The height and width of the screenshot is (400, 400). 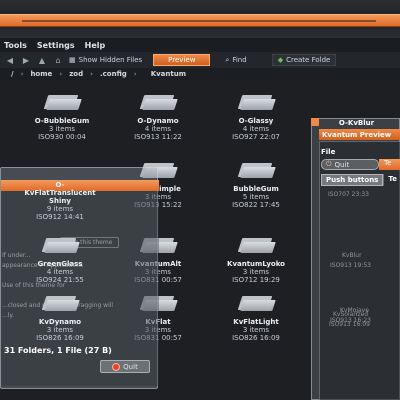 What do you see at coordinates (113, 74) in the screenshot?
I see `breadcrumb-config: .config` at bounding box center [113, 74].